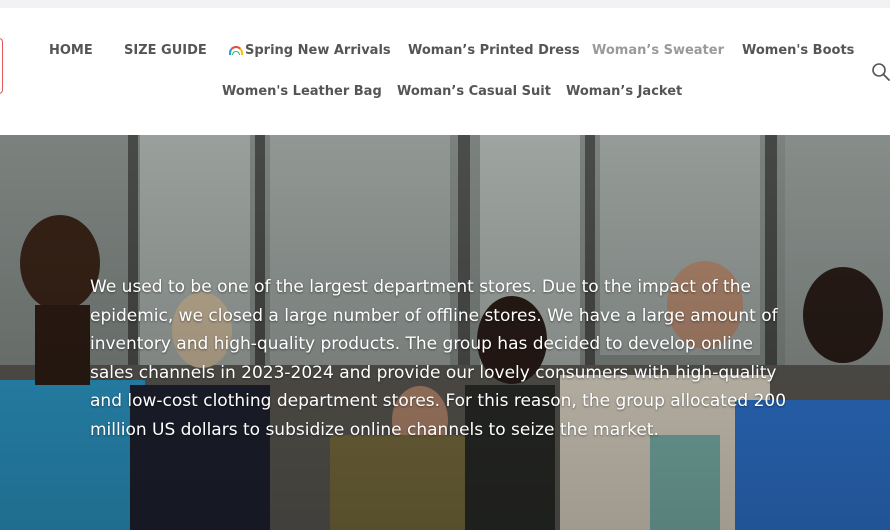 Image resolution: width=890 pixels, height=530 pixels. What do you see at coordinates (302, 92) in the screenshot?
I see `nav-item-leather-bag: Women's Leather Bag` at bounding box center [302, 92].